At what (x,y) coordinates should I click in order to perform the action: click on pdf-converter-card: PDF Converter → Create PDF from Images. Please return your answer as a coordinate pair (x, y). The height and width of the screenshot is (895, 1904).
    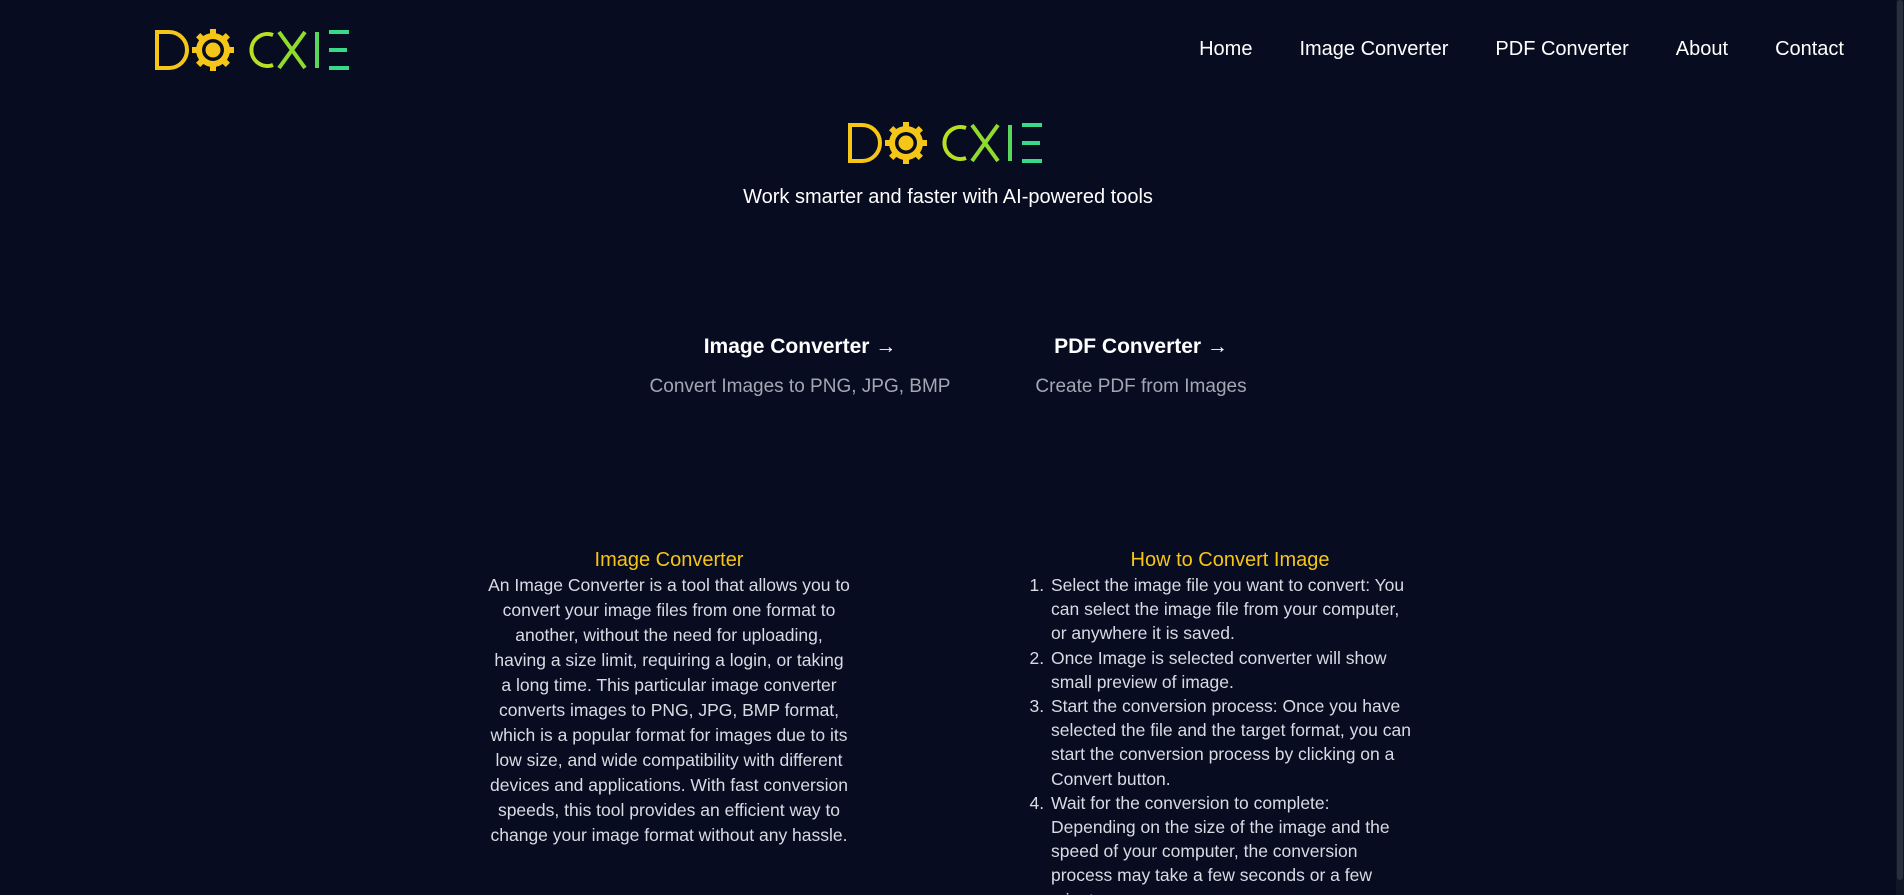
    Looking at the image, I should click on (1141, 366).